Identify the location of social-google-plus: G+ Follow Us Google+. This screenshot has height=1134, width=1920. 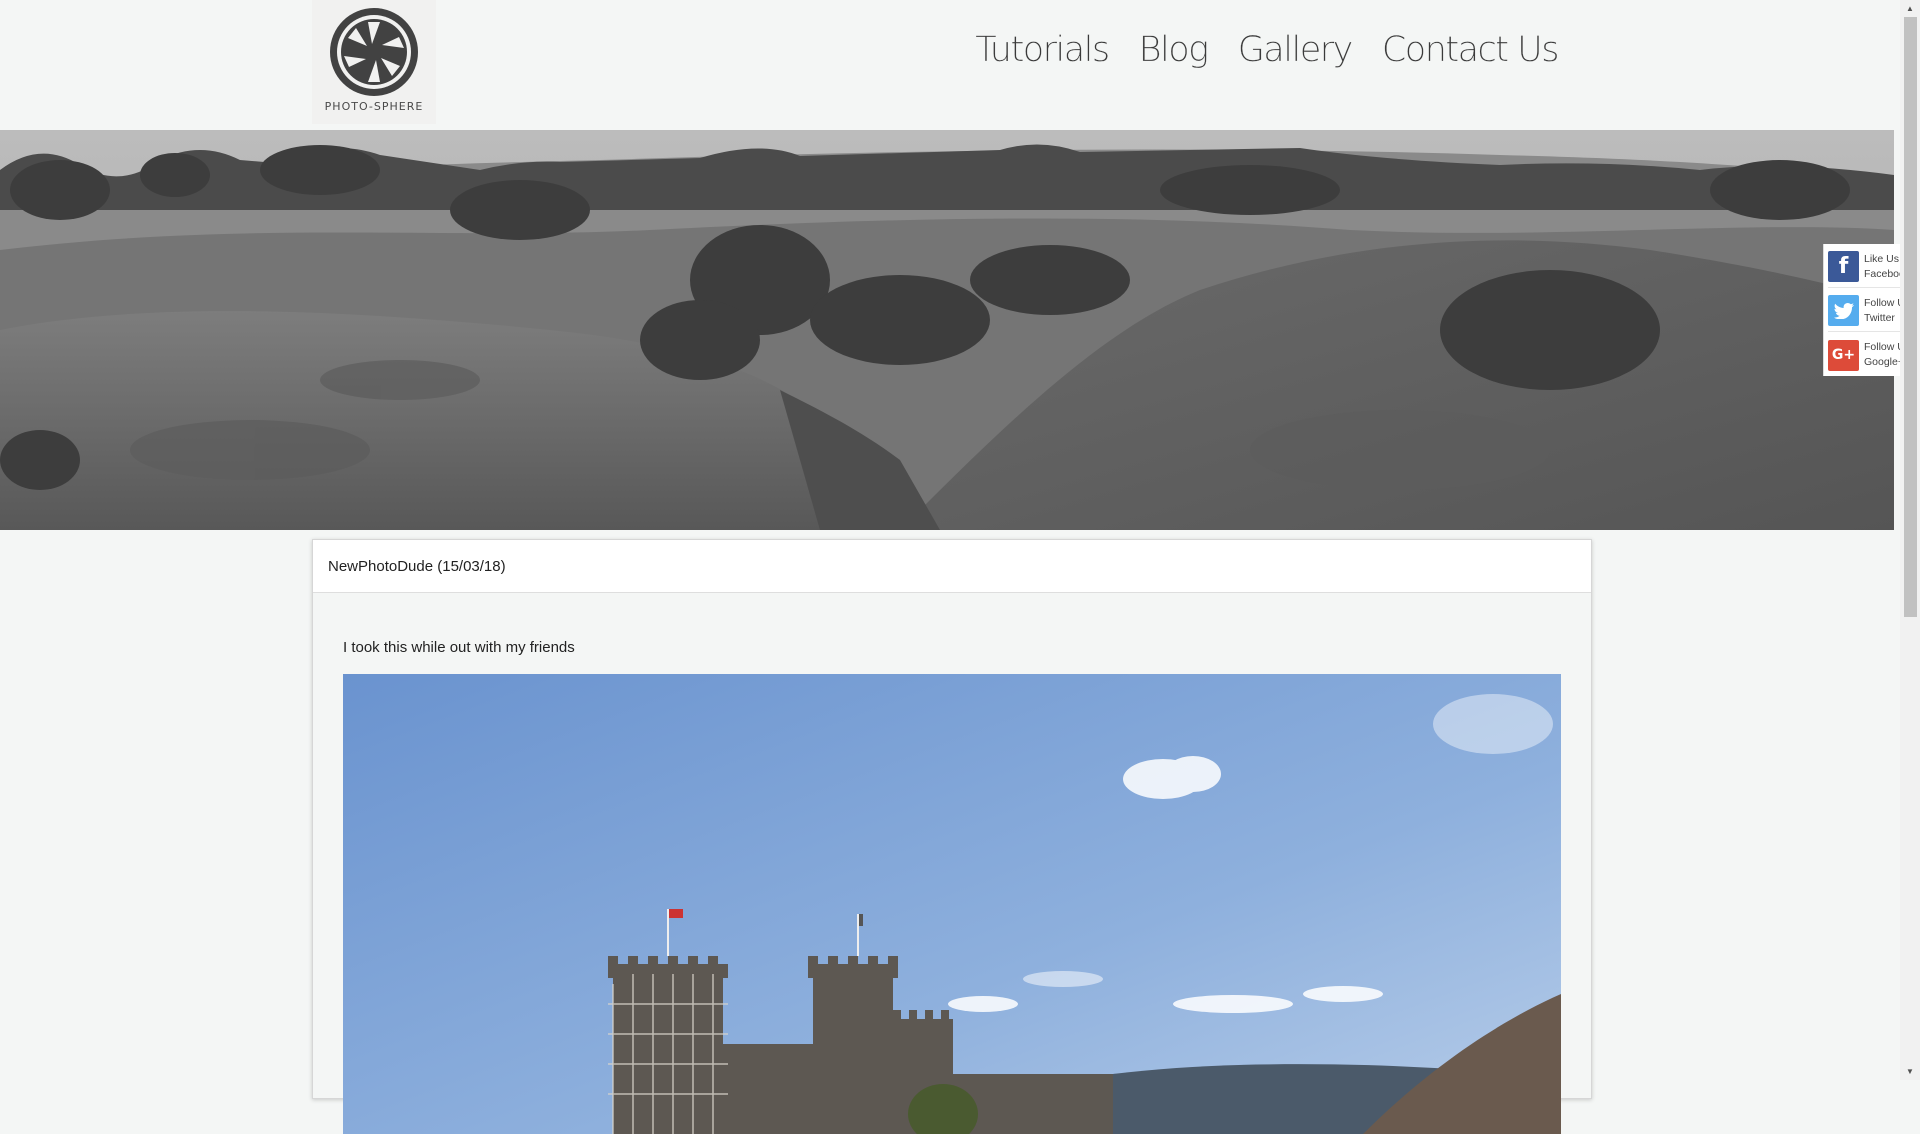
(1864, 355).